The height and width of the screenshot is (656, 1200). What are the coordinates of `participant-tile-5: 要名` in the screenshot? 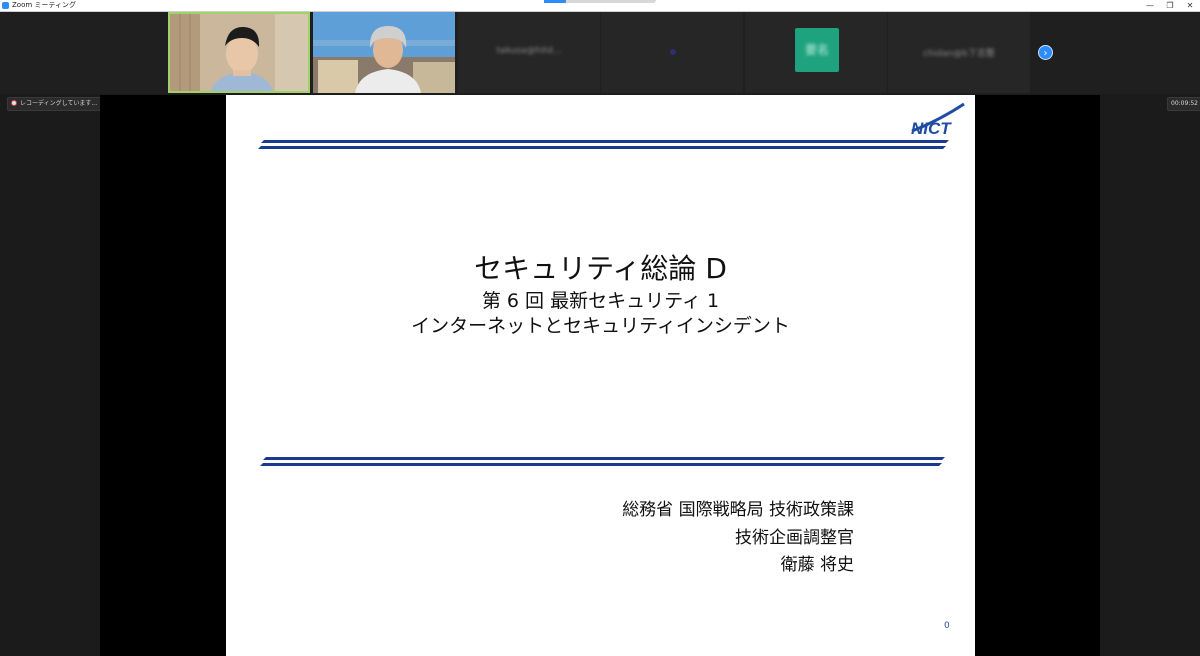 It's located at (816, 52).